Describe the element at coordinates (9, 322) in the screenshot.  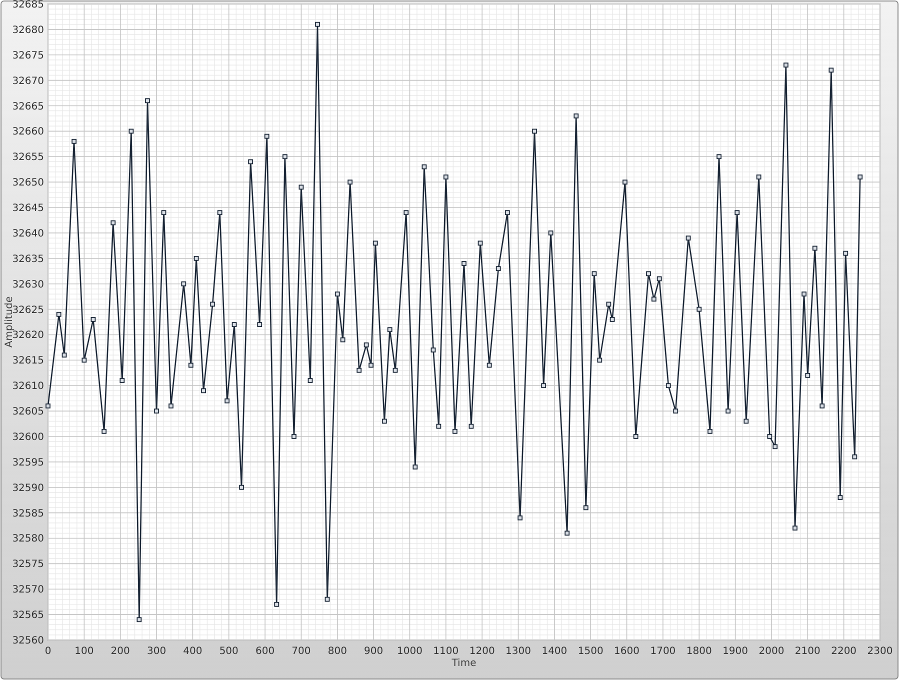
I see `y-axis-title: Amplitude` at that location.